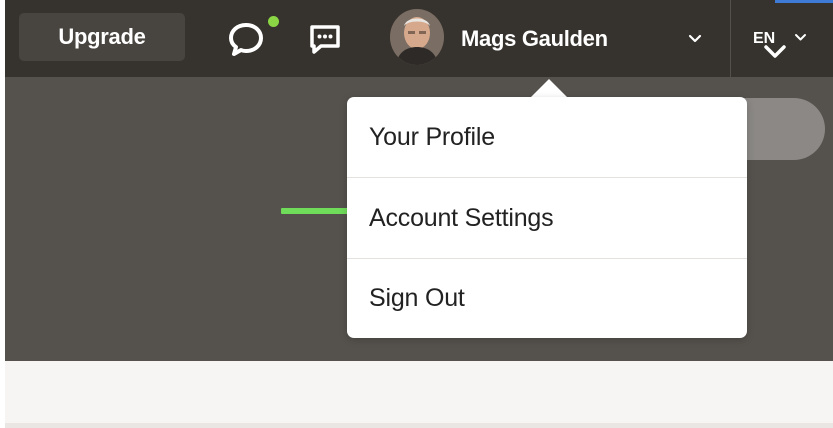  Describe the element at coordinates (419, 425) in the screenshot. I see `bottom-edge` at that location.